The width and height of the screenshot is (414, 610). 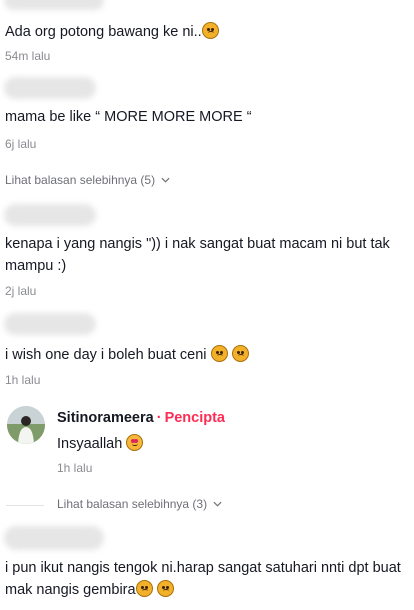 I want to click on comment-timestamp: 6j lalu, so click(x=21, y=144).